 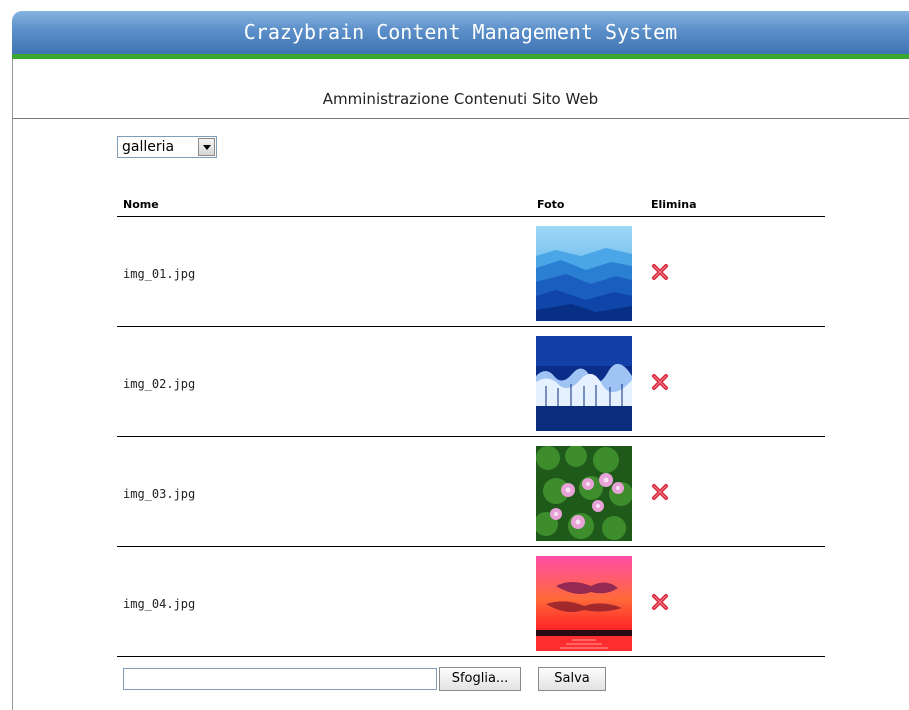 I want to click on table-row: img_03.jpg, so click(x=471, y=492).